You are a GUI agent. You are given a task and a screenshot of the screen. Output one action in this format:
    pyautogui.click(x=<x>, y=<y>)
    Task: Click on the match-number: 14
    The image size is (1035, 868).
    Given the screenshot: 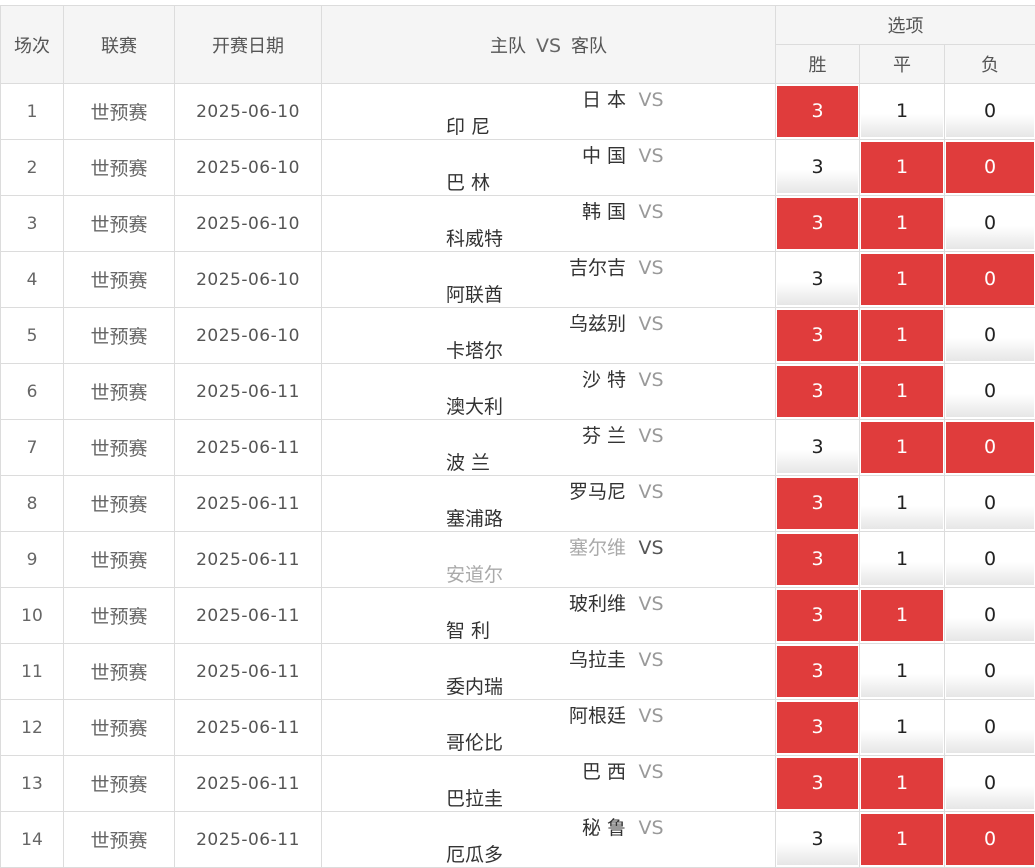 What is the action you would take?
    pyautogui.click(x=32, y=840)
    